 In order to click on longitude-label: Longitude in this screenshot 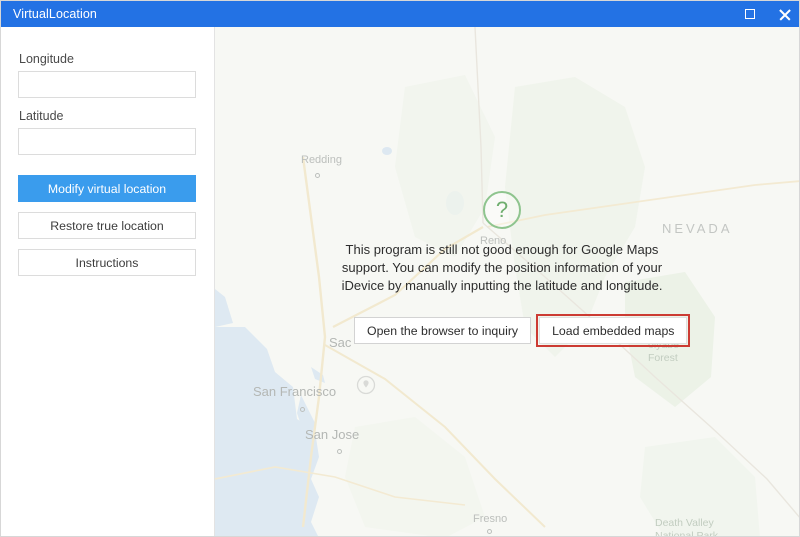, I will do `click(46, 59)`.